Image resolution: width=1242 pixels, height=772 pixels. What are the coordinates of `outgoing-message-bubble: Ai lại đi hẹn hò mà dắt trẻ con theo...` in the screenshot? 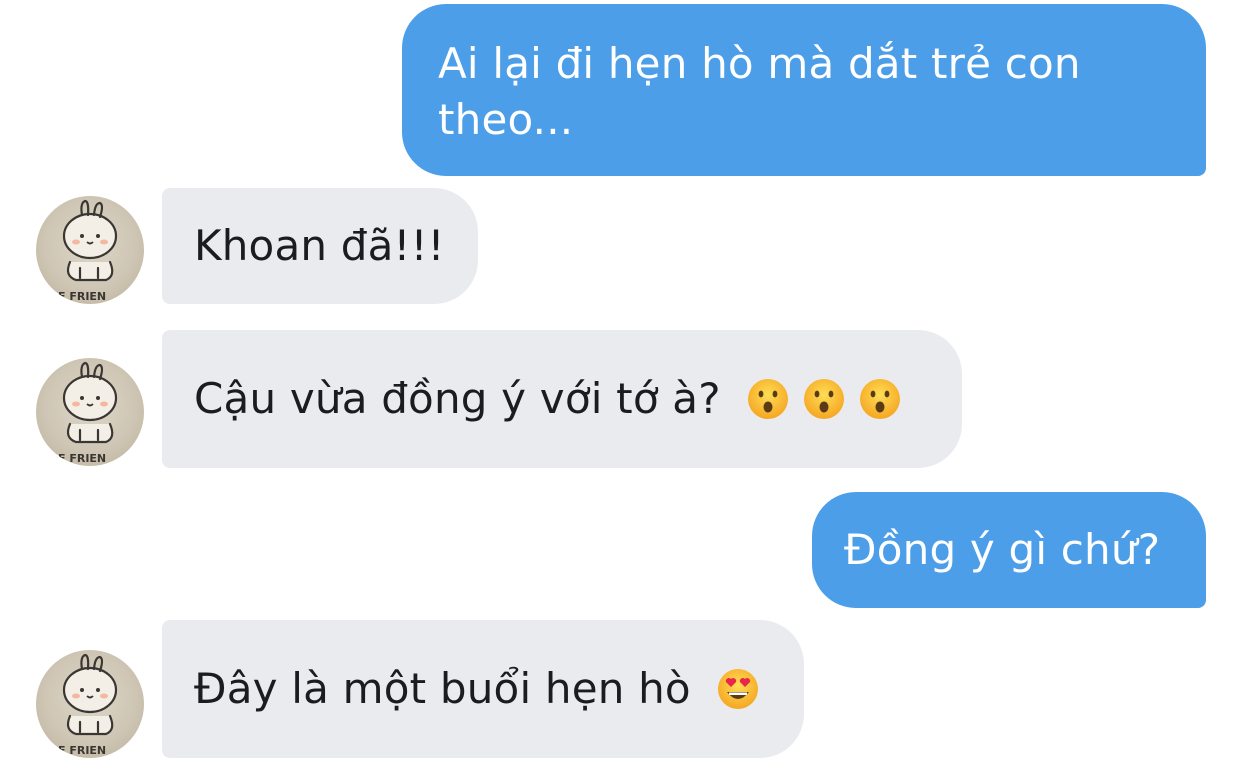 It's located at (804, 90).